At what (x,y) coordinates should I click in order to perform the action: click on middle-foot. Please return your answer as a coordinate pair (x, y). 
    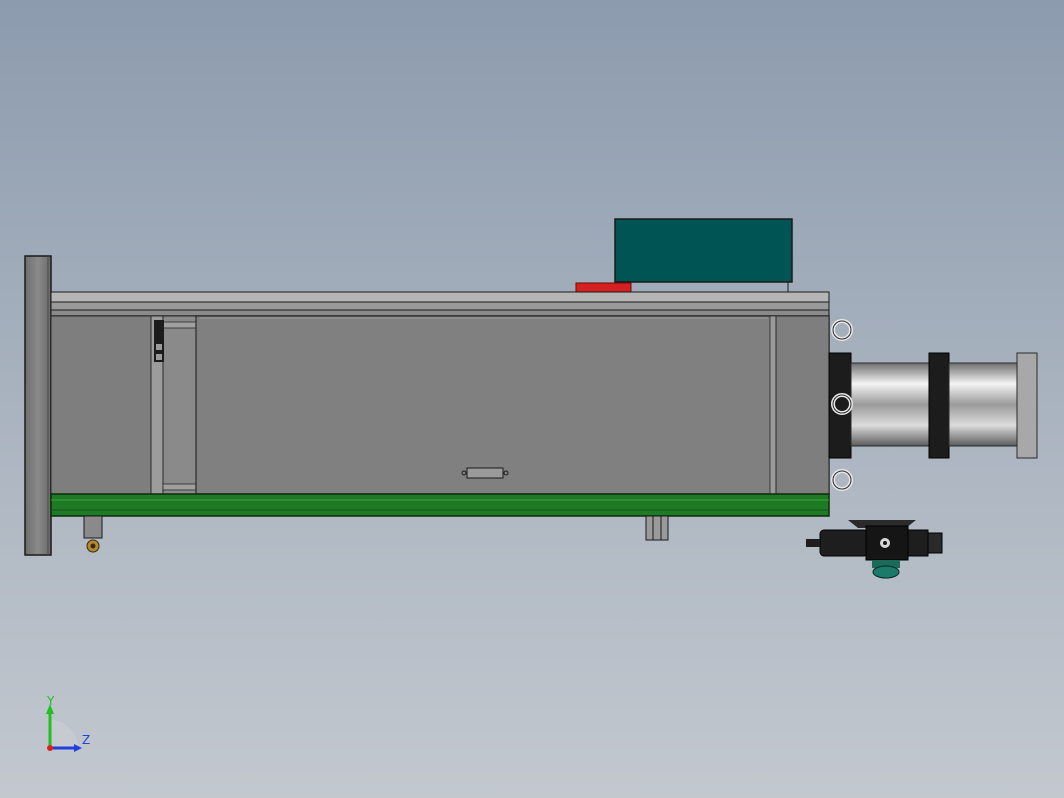
    Looking at the image, I should click on (657, 528).